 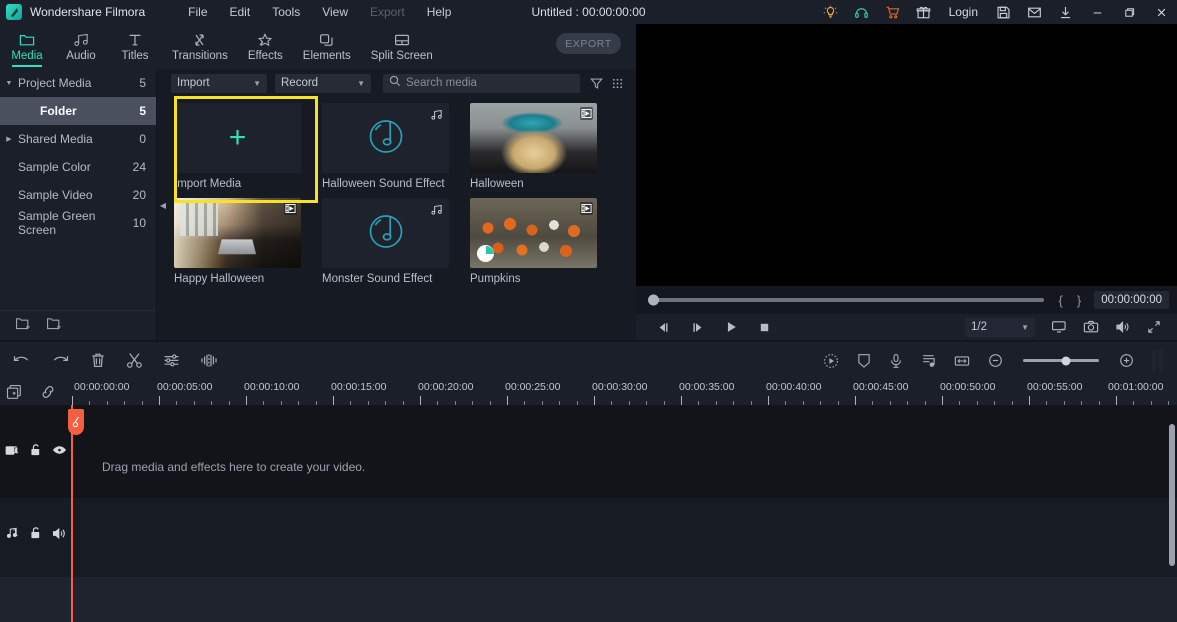 What do you see at coordinates (81, 46) in the screenshot?
I see `tab-audio: Audio` at bounding box center [81, 46].